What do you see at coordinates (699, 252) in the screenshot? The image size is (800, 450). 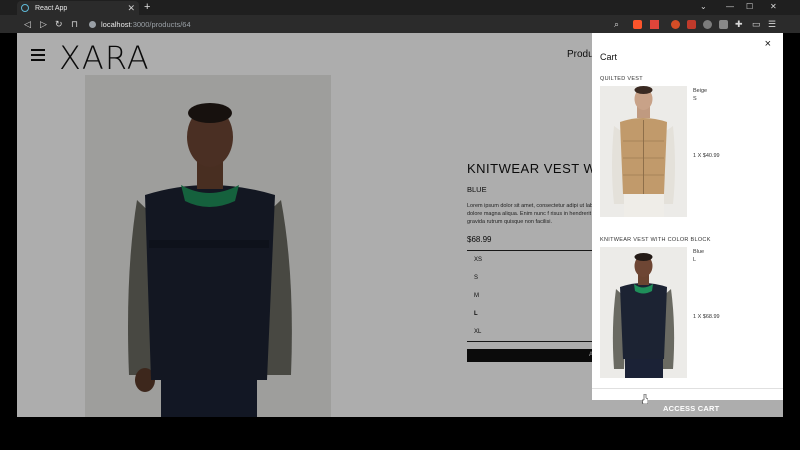 I see `cart-item-color: Blue` at bounding box center [699, 252].